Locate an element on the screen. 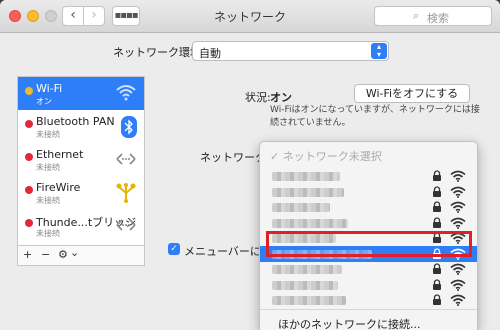 This screenshot has height=330, width=500. service-name: Bluetooth PAN is located at coordinates (75, 121).